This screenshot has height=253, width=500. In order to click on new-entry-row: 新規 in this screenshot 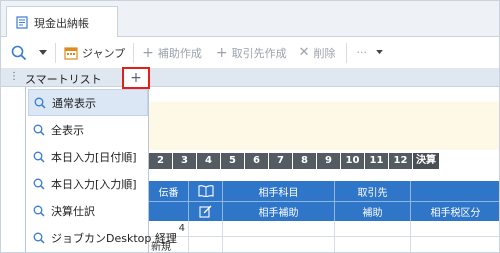, I will do `click(324, 244)`.